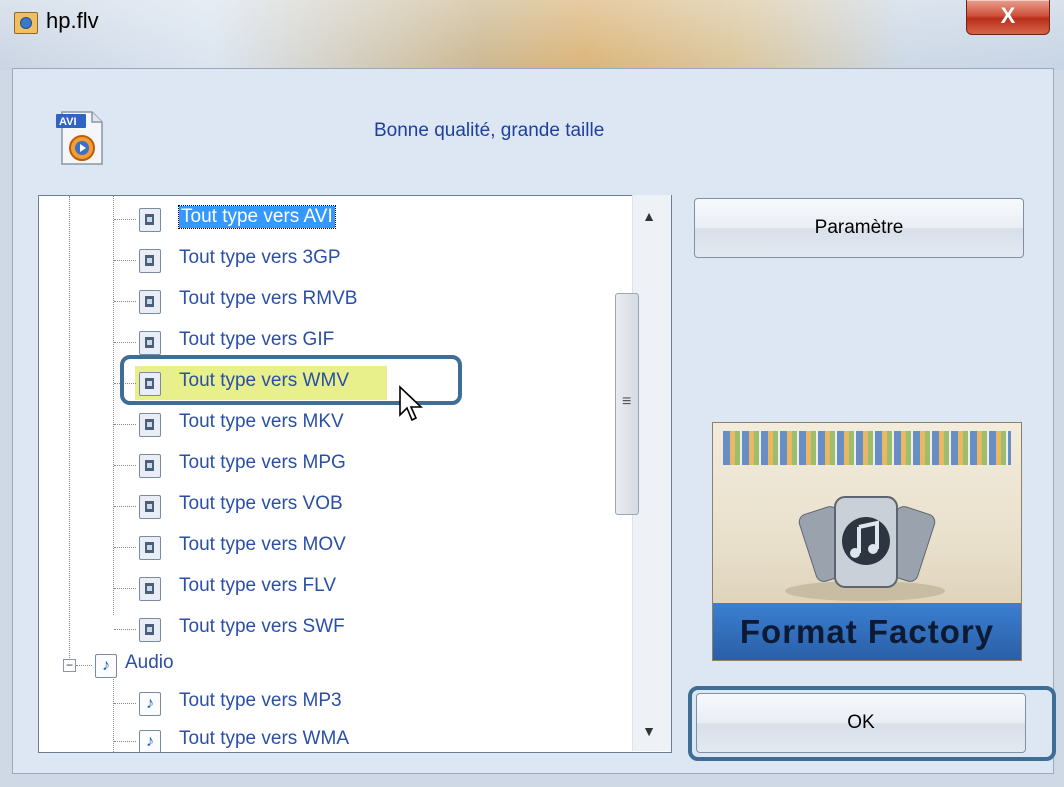  Describe the element at coordinates (865, 548) in the screenshot. I see `media-emblem-icon` at that location.